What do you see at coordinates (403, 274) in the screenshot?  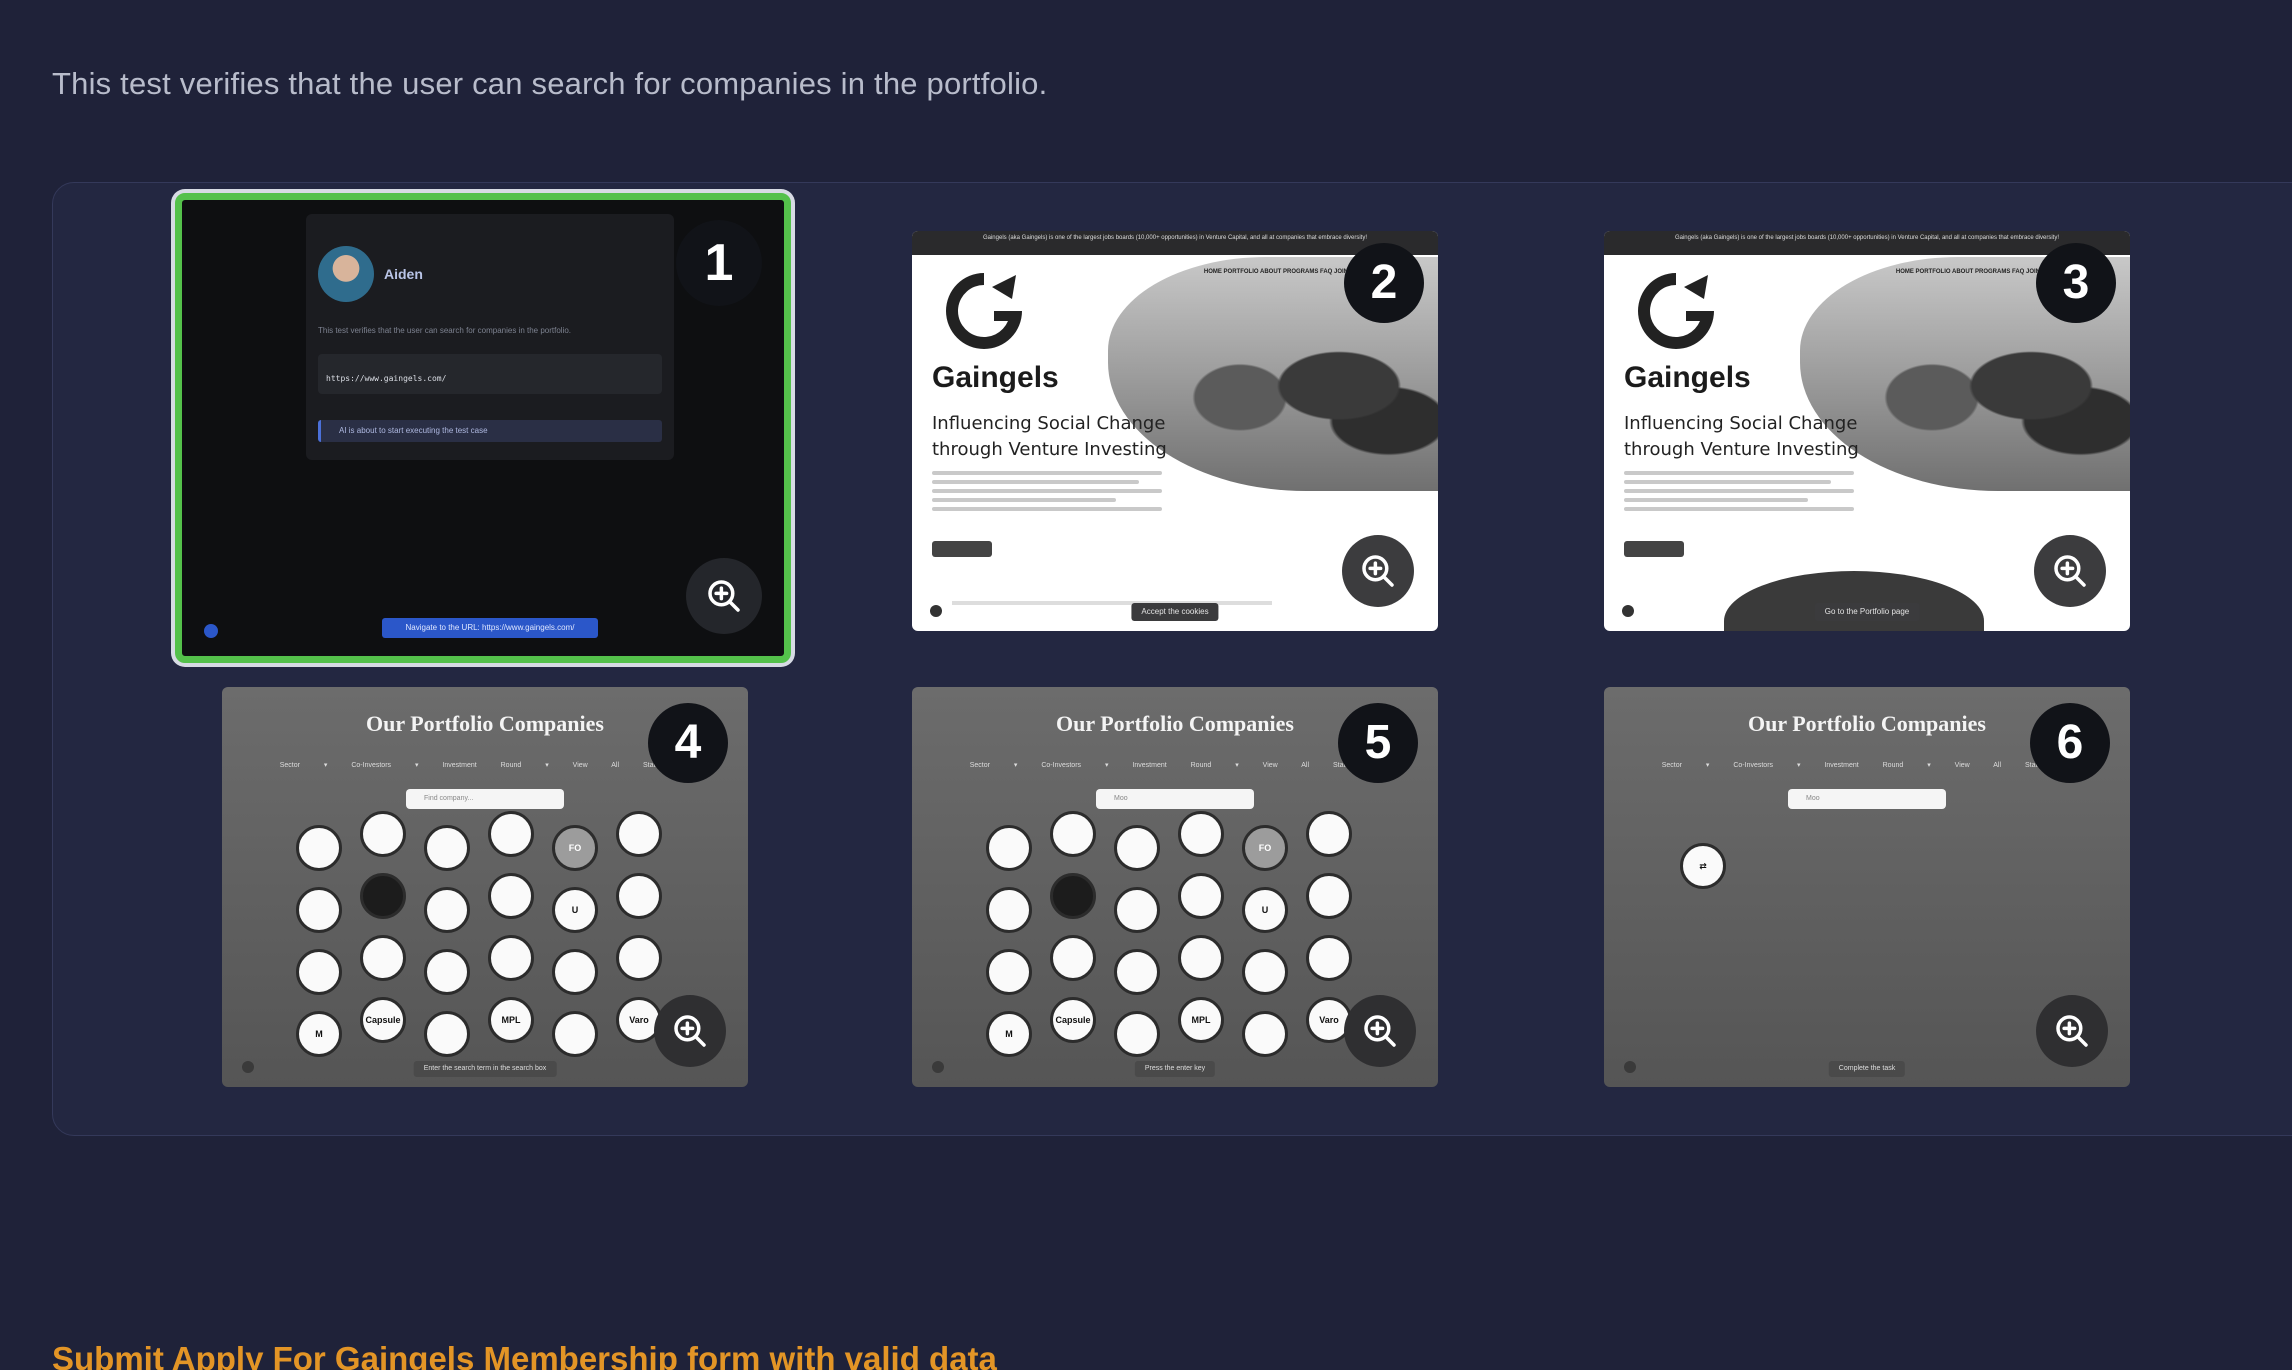 I see `user-name: Aiden` at bounding box center [403, 274].